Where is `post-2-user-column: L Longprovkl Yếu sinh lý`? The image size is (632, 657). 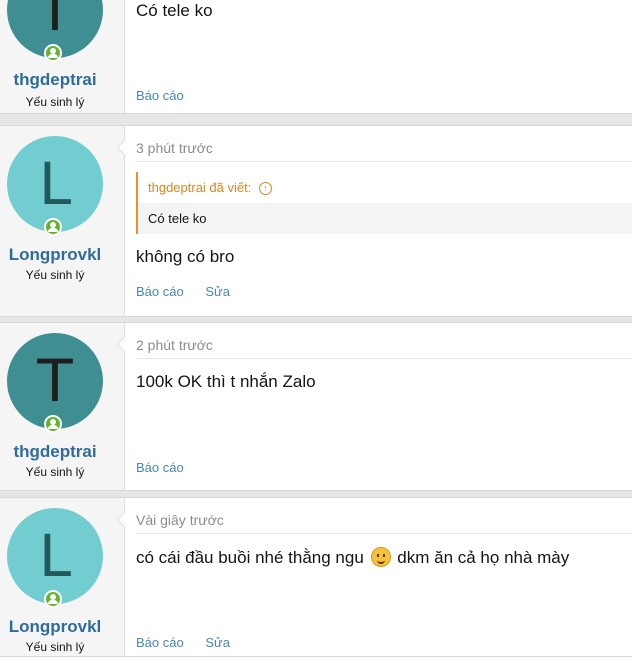
post-2-user-column: L Longprovkl Yếu sinh lý is located at coordinates (62, 221).